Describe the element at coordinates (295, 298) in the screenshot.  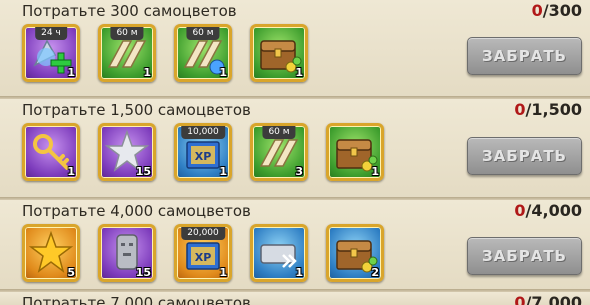
I see `task-row-4: Потратьте 7,000 самоцветов 0/7,000` at that location.